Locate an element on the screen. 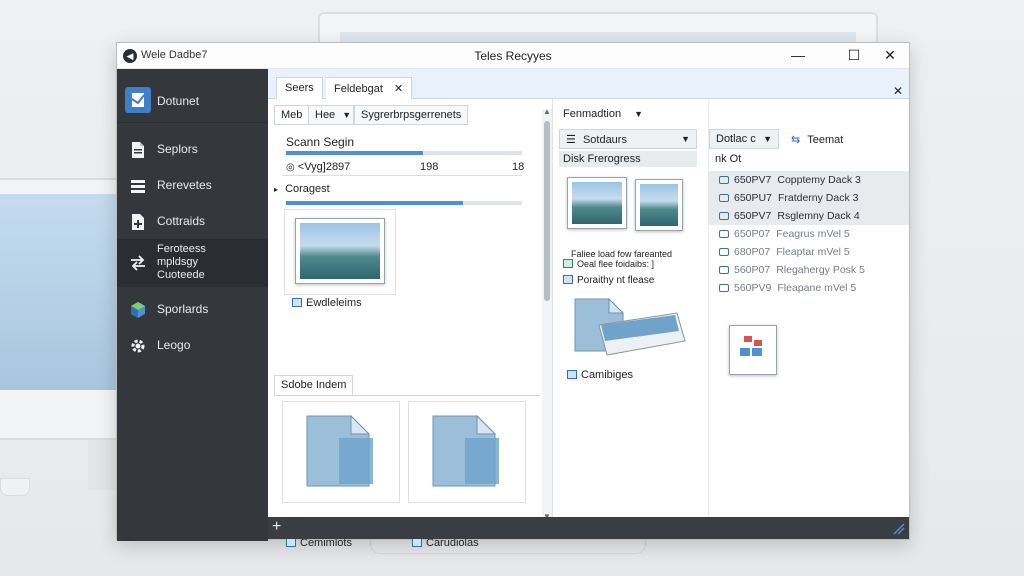 The height and width of the screenshot is (576, 1024). list-item: 560P07 Rlegahergy Posk 5 is located at coordinates (809, 270).